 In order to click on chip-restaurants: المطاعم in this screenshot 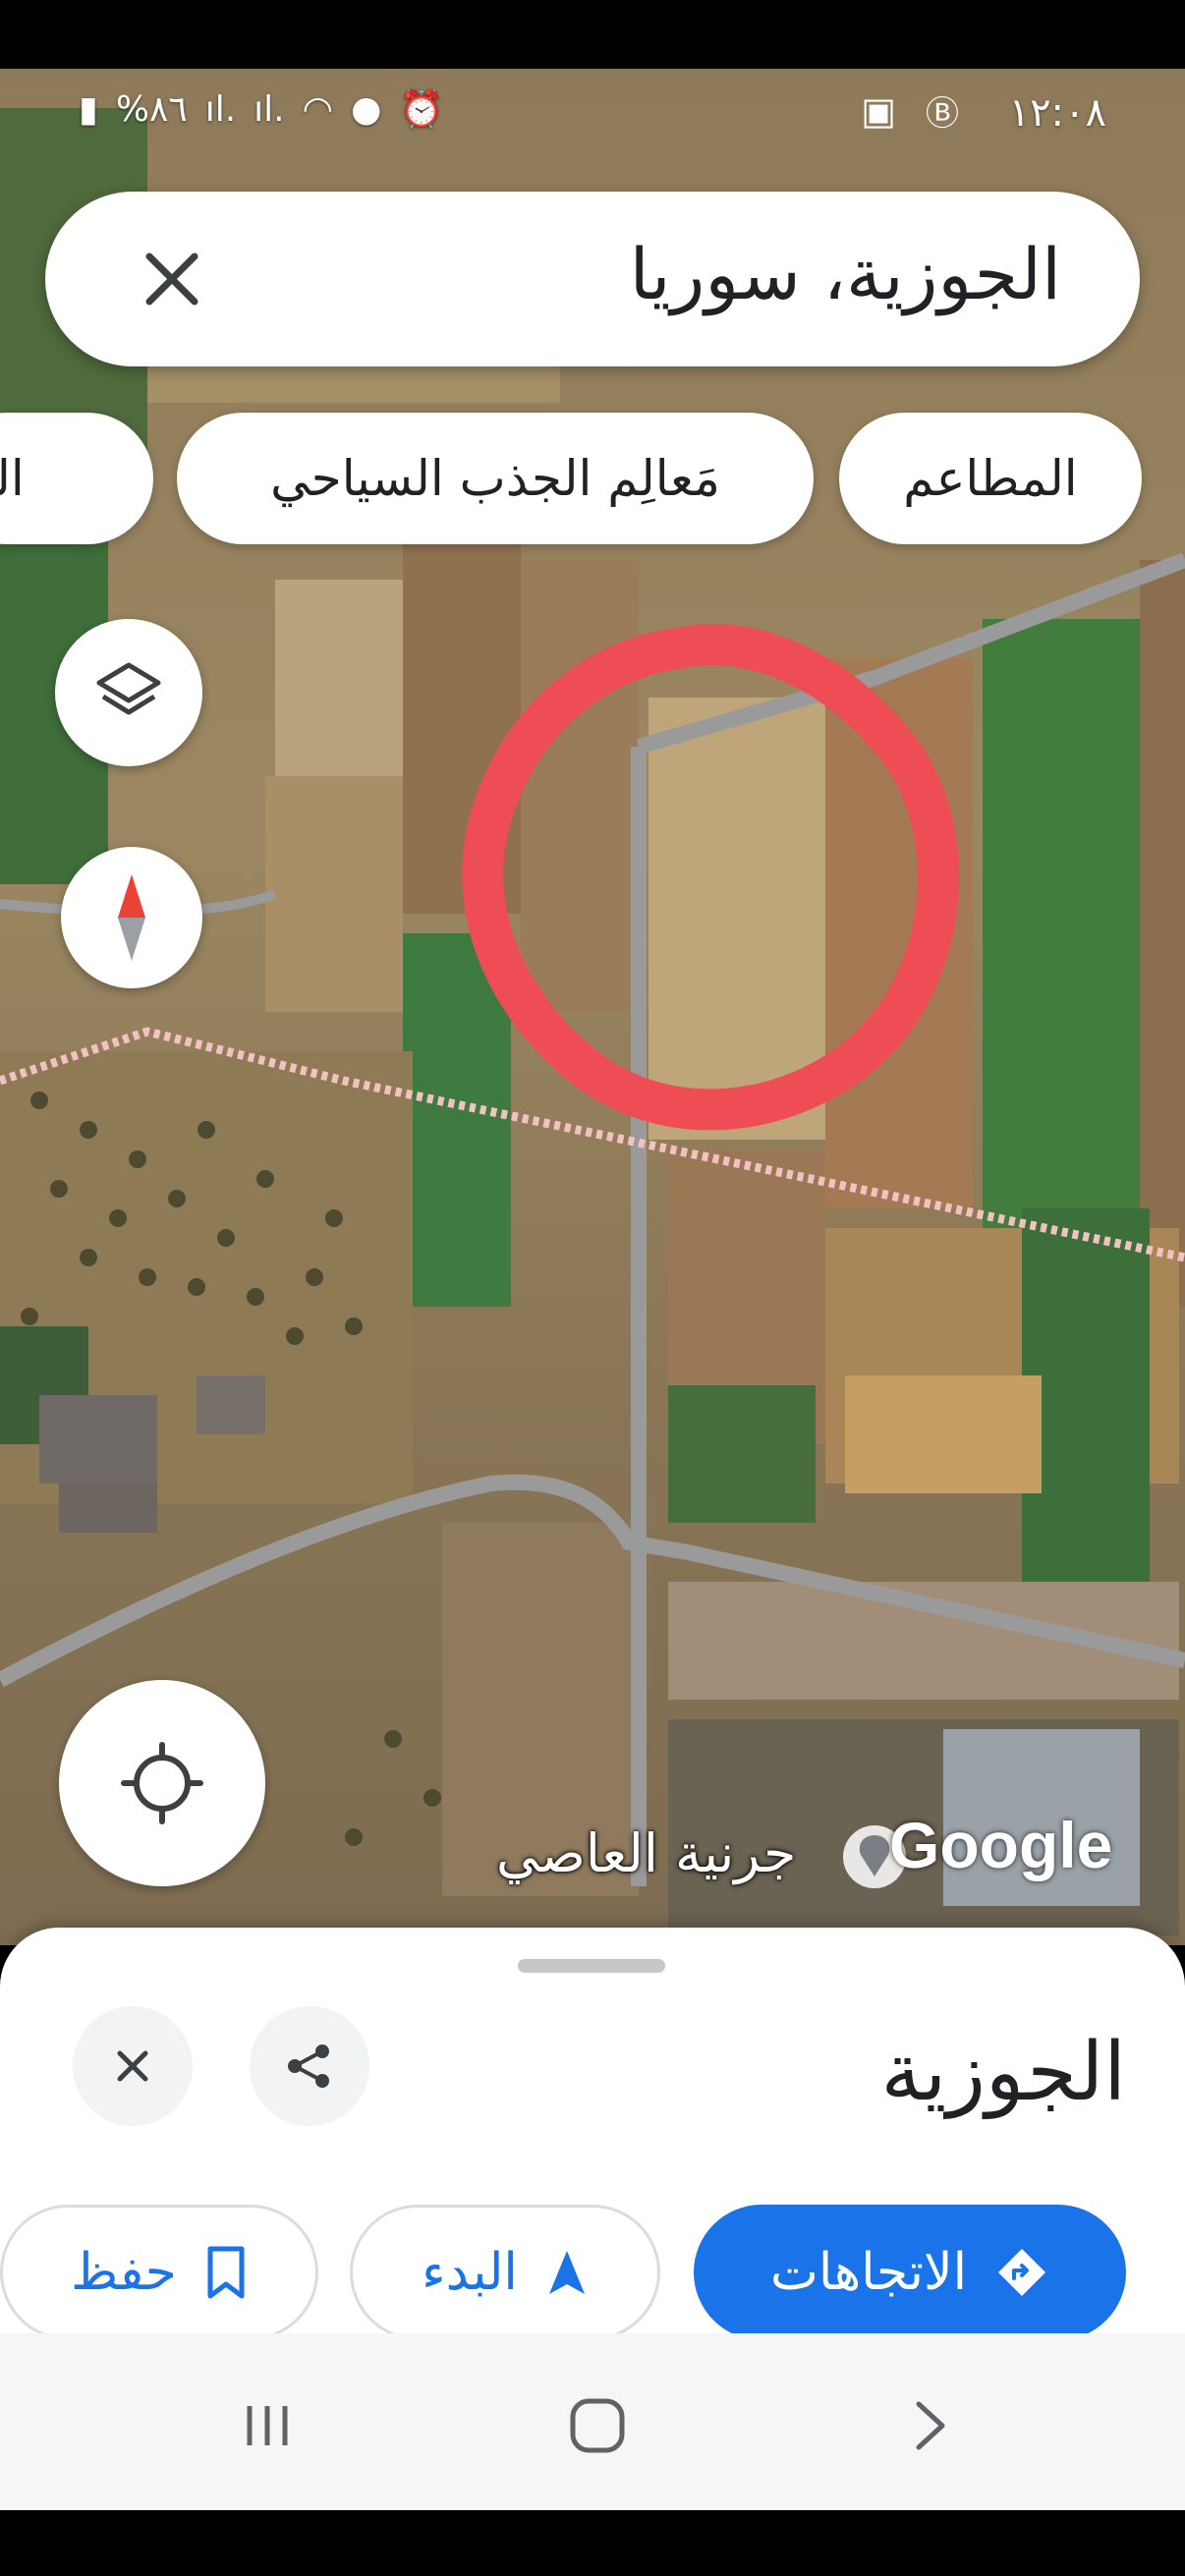, I will do `click(991, 478)`.